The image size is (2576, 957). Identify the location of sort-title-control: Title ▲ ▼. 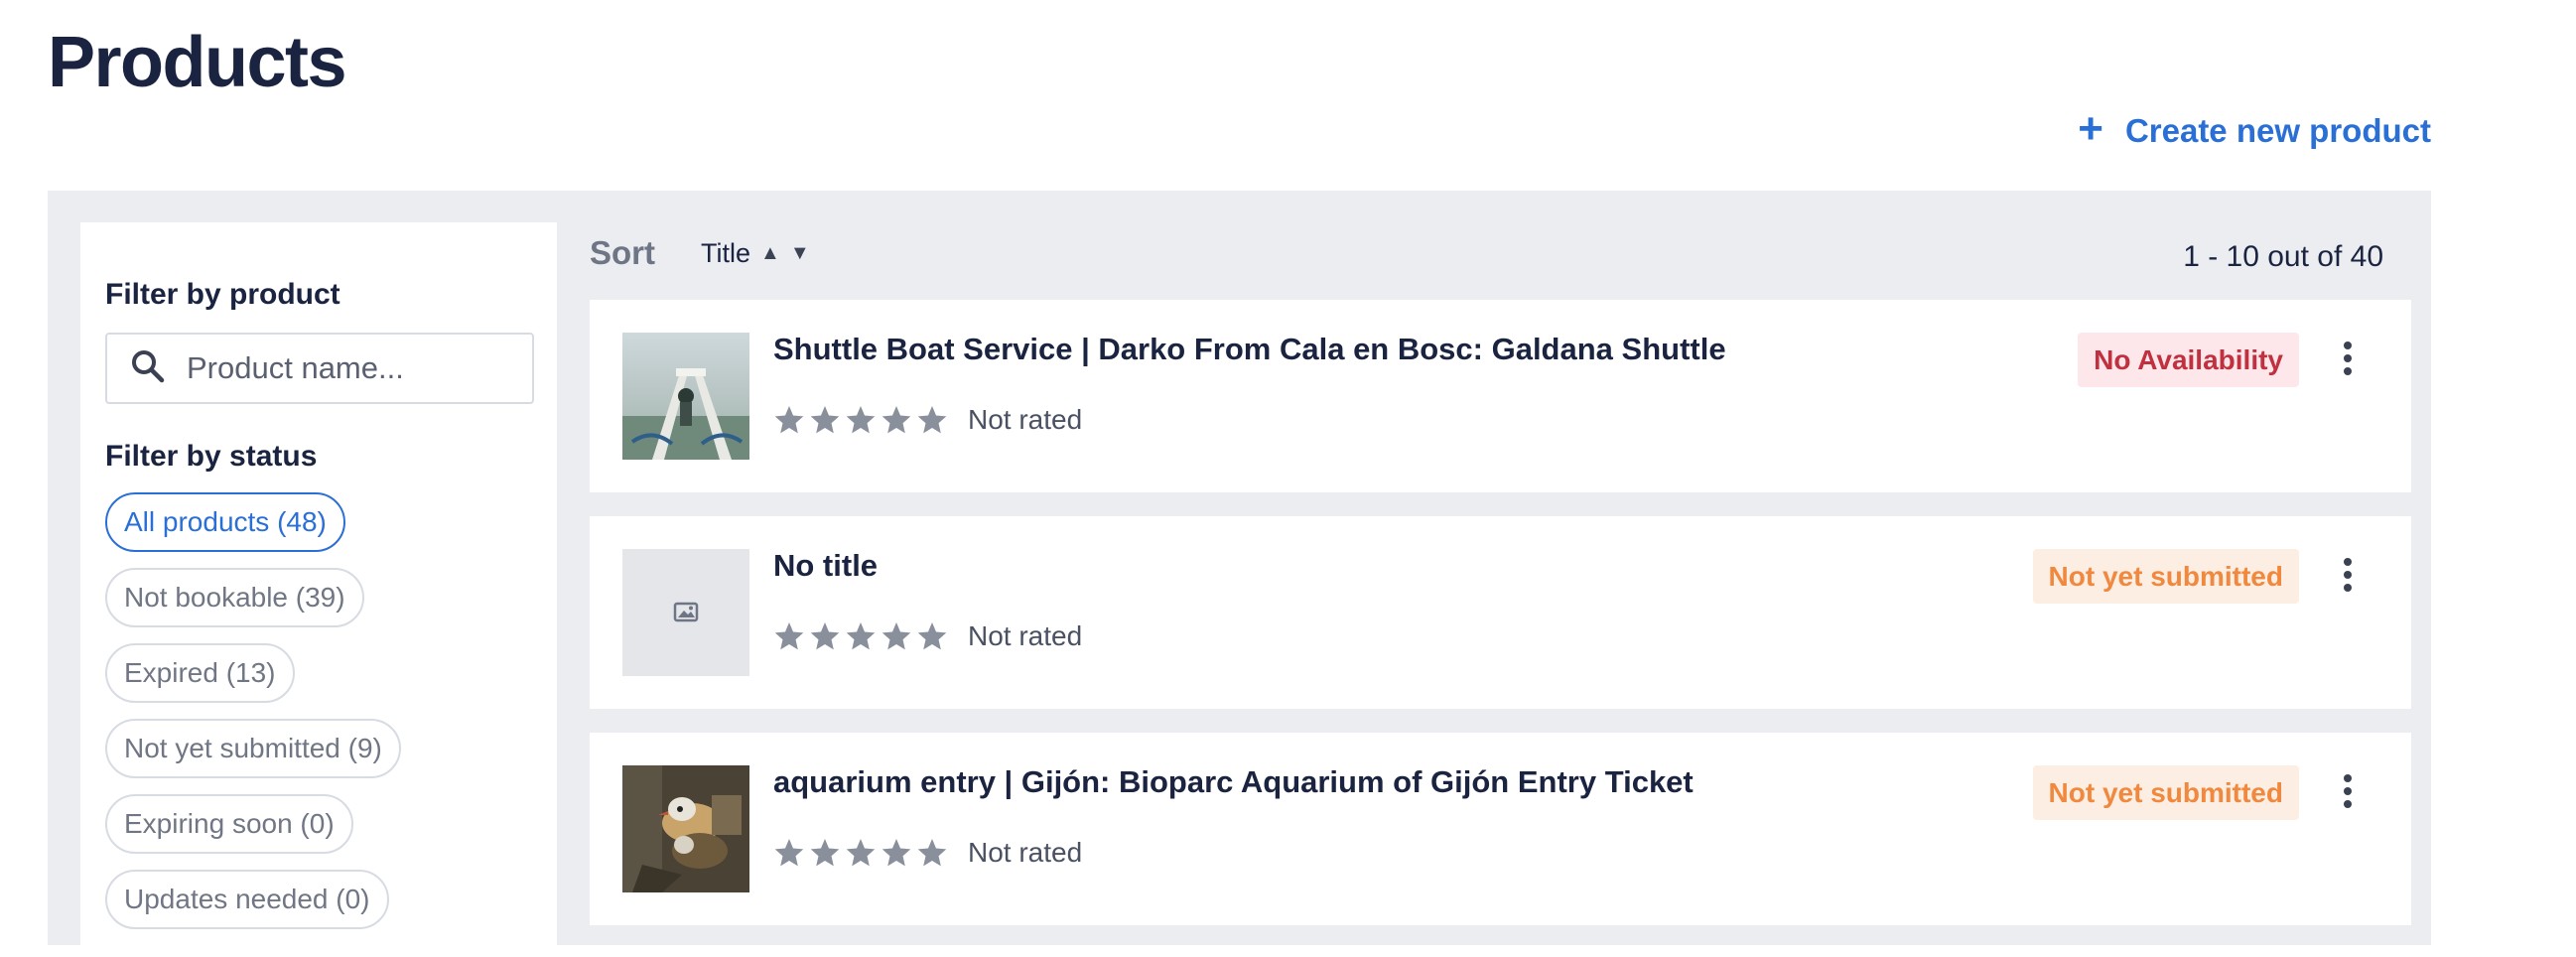
(755, 253).